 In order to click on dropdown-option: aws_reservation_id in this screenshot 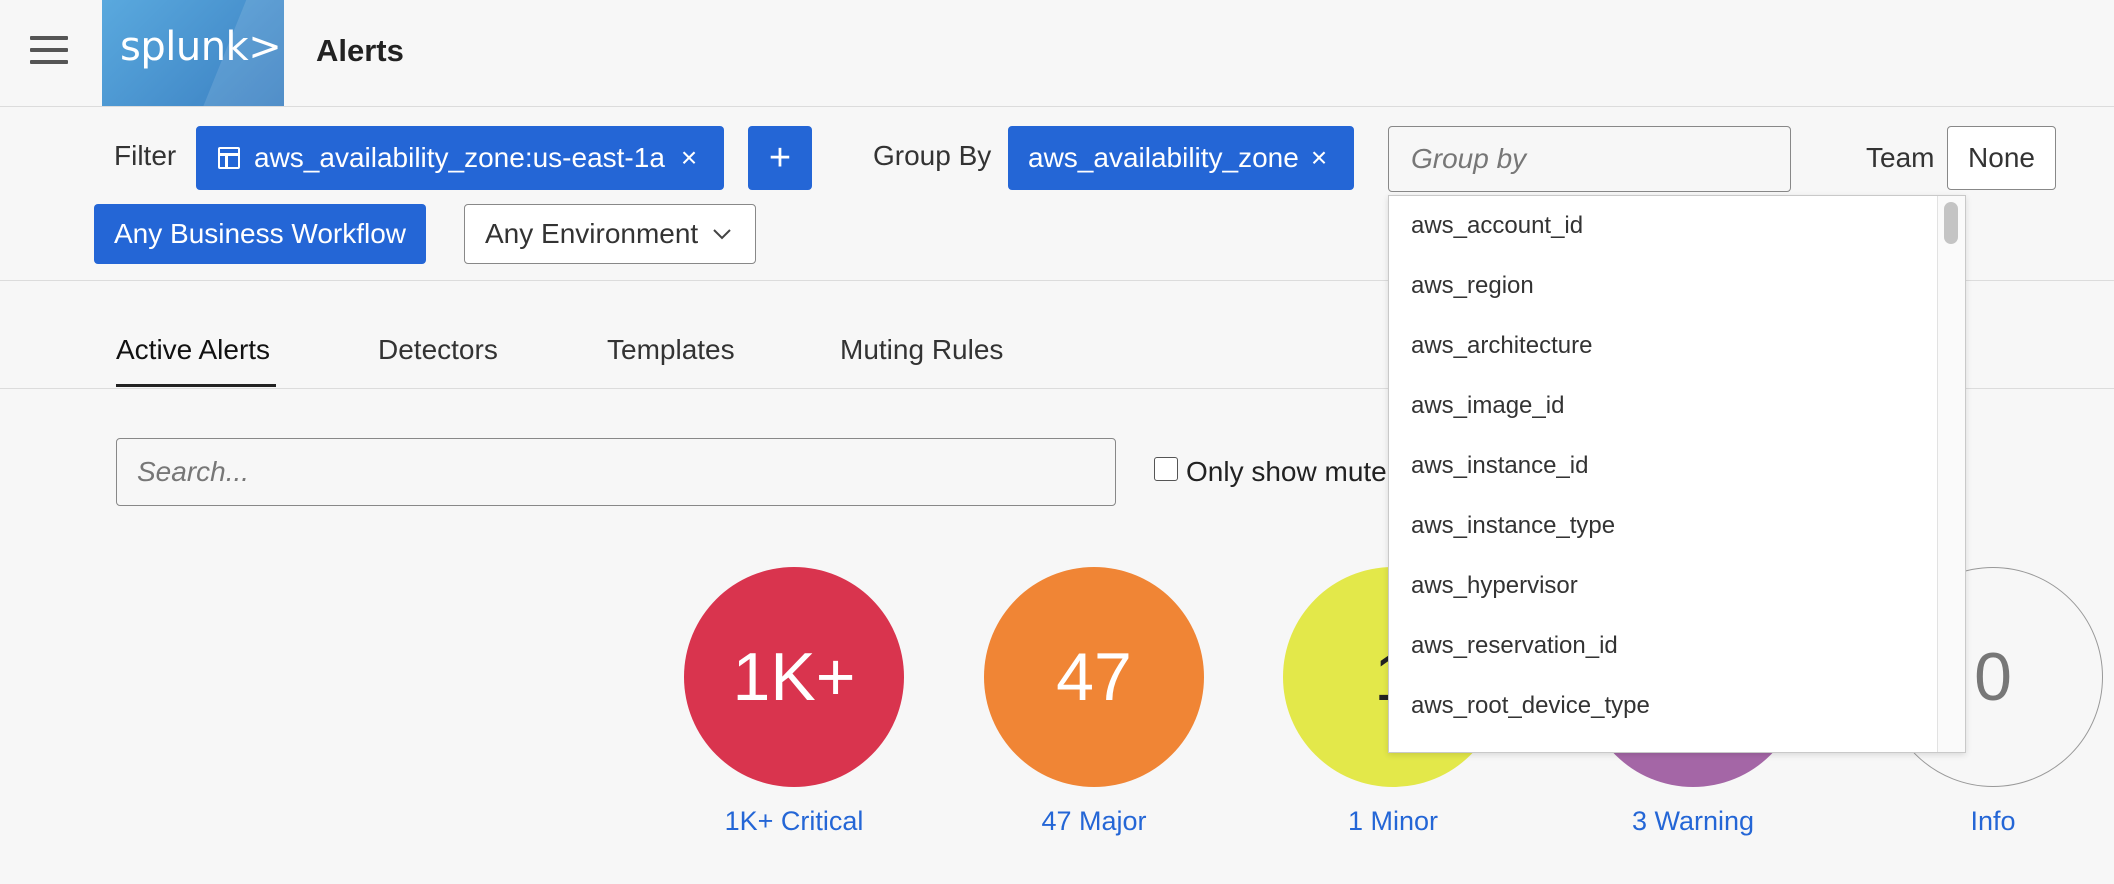, I will do `click(1514, 646)`.